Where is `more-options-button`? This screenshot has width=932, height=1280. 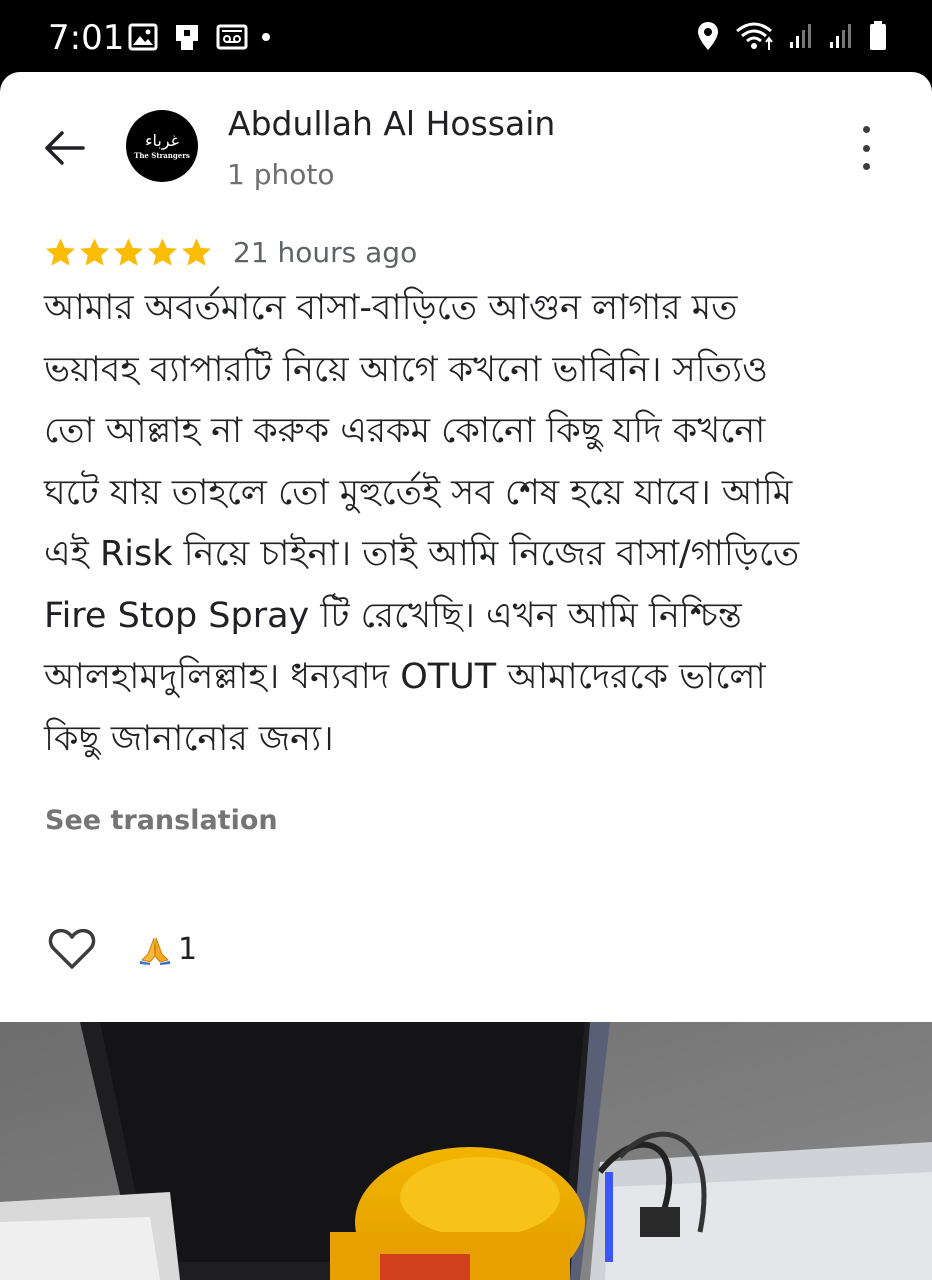 more-options-button is located at coordinates (866, 148).